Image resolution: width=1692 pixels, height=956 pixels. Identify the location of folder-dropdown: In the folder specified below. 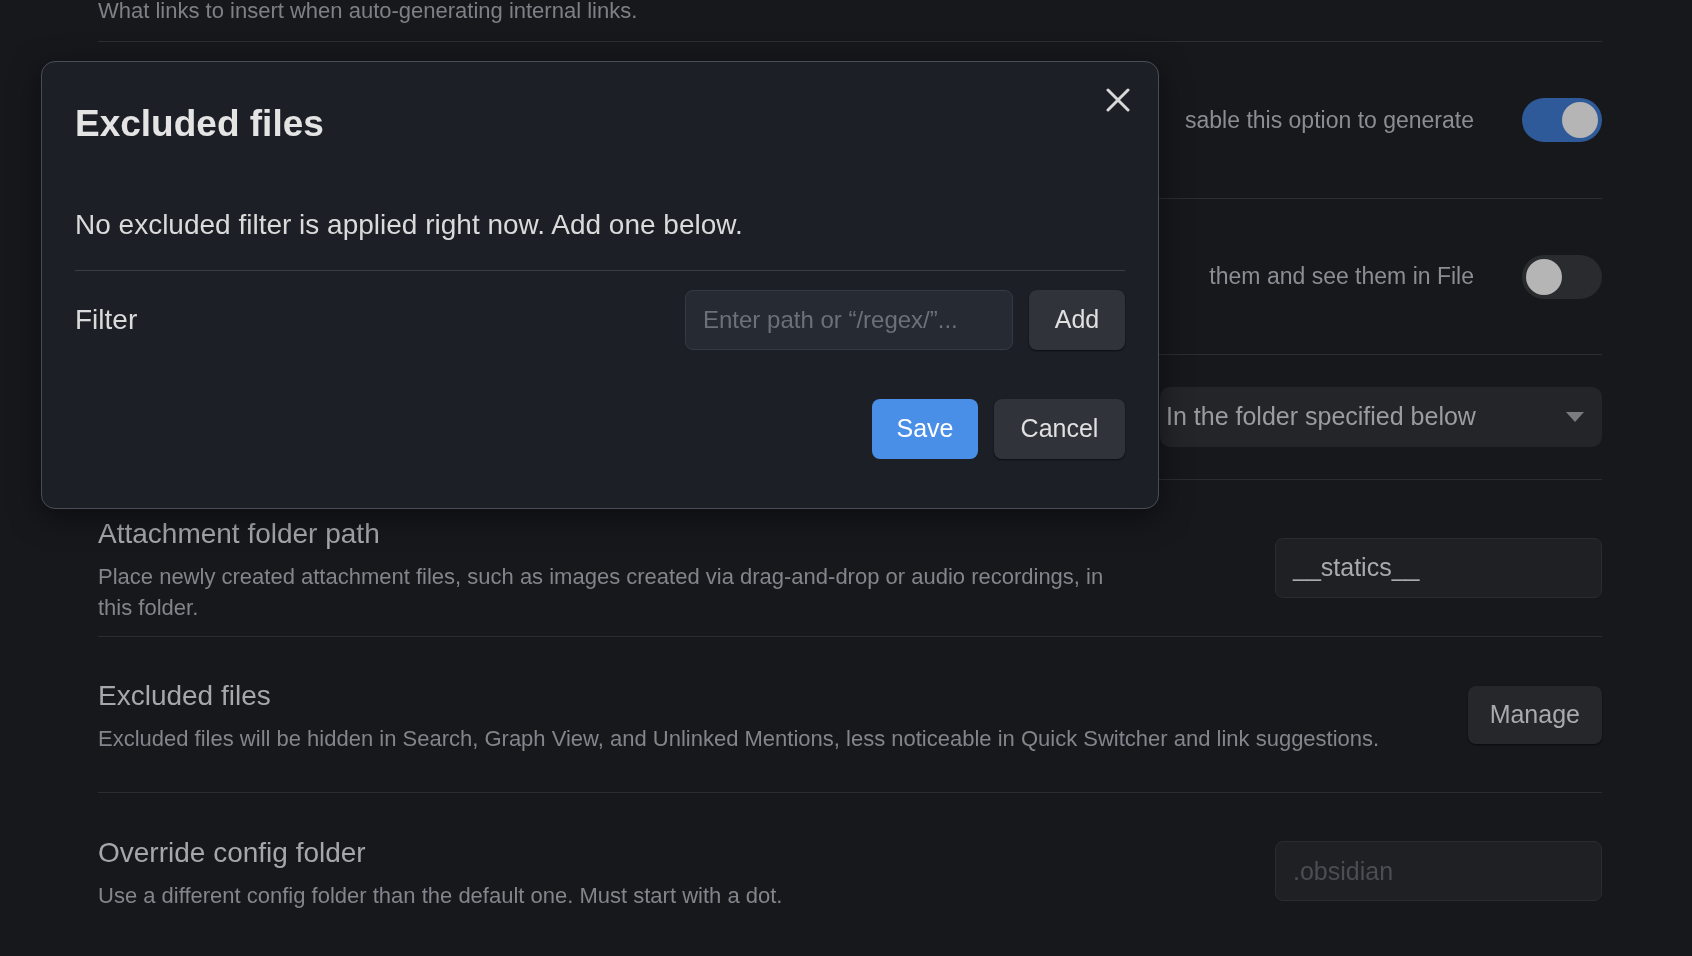
(1381, 417).